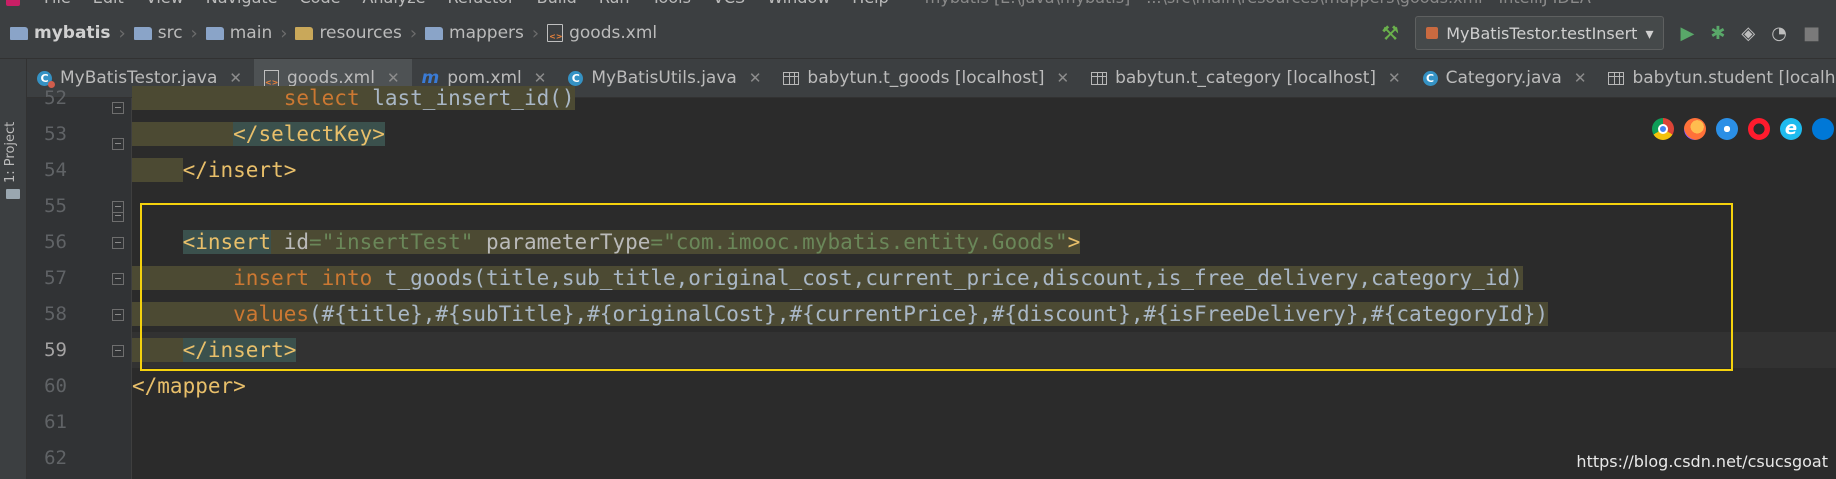 The image size is (1836, 479). I want to click on menu-item-code: Code, so click(320, 3).